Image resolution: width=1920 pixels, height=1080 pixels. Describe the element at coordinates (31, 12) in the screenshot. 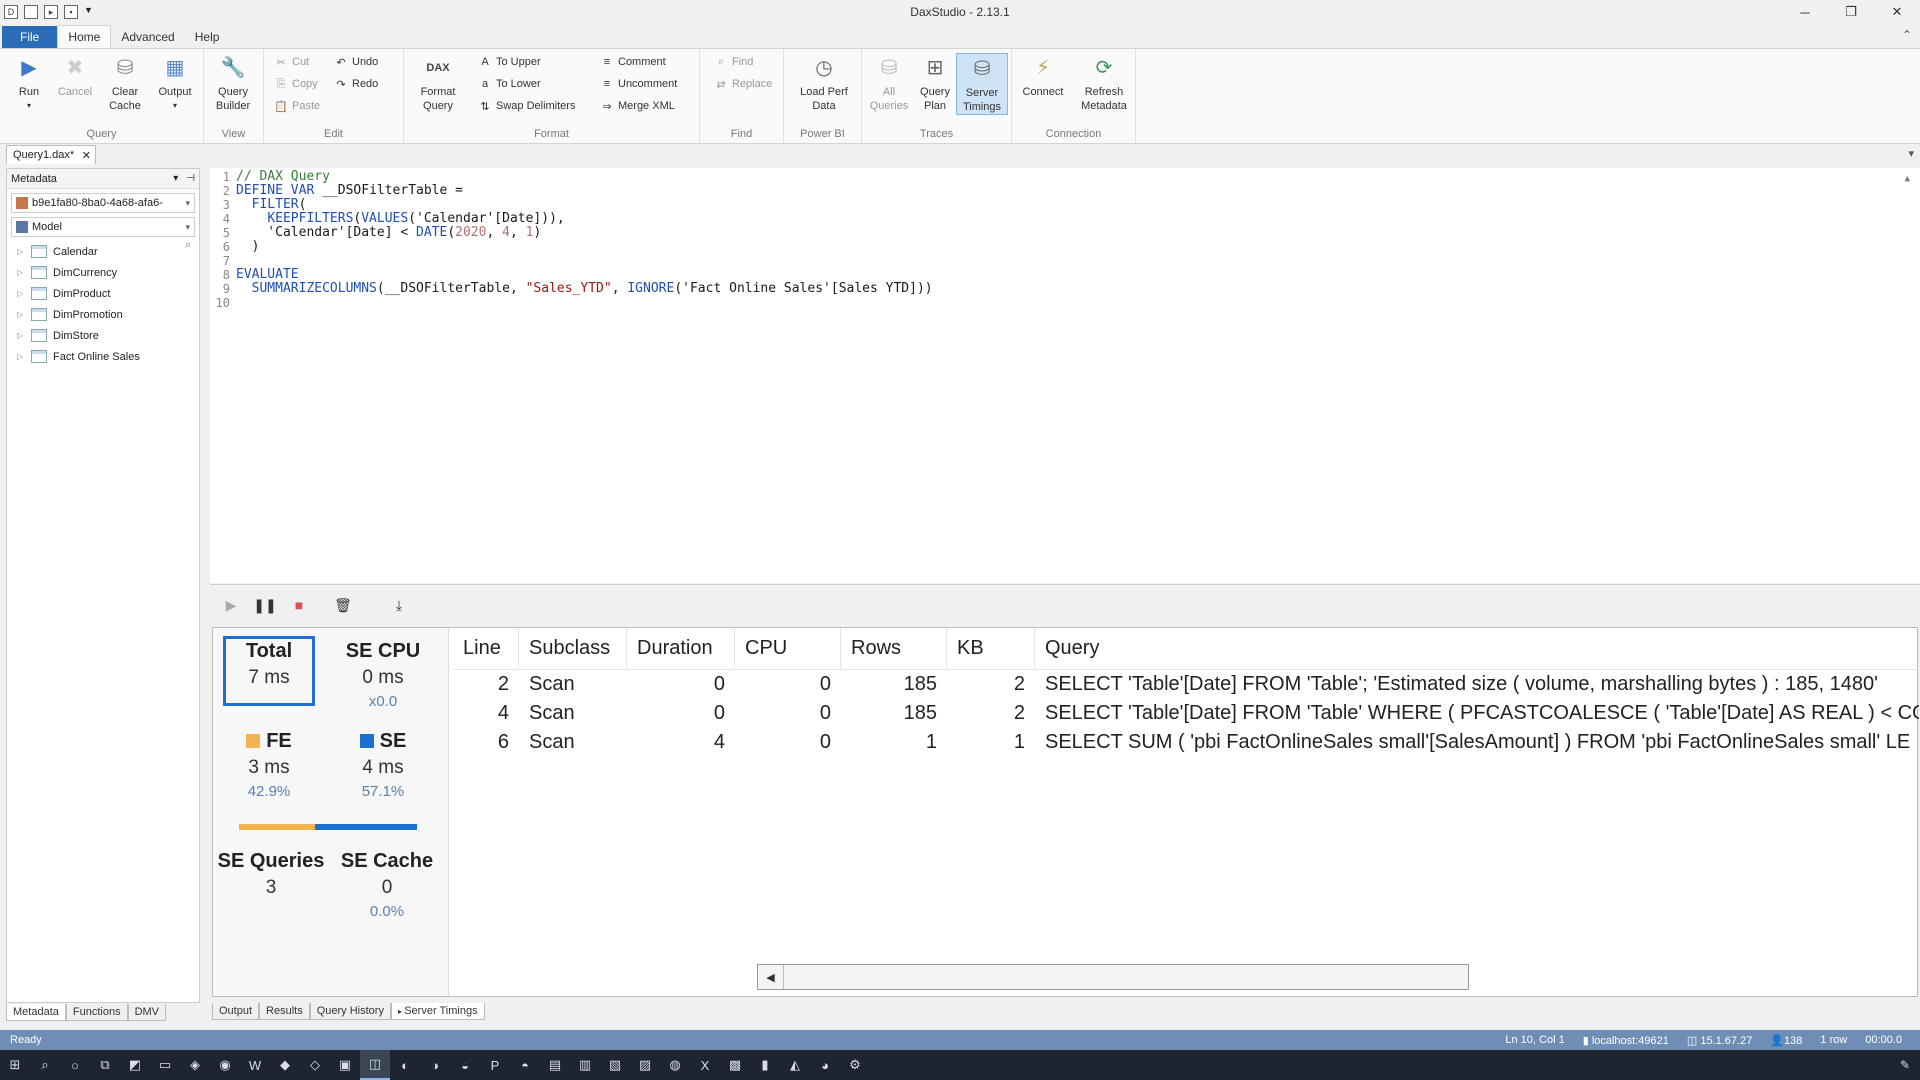

I see `new-file-icon` at that location.